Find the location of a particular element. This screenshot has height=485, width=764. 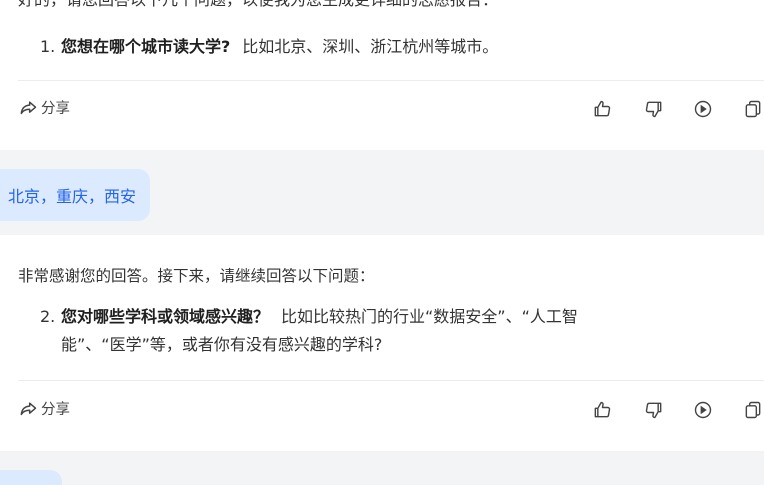

question-number: 1. is located at coordinates (48, 46).